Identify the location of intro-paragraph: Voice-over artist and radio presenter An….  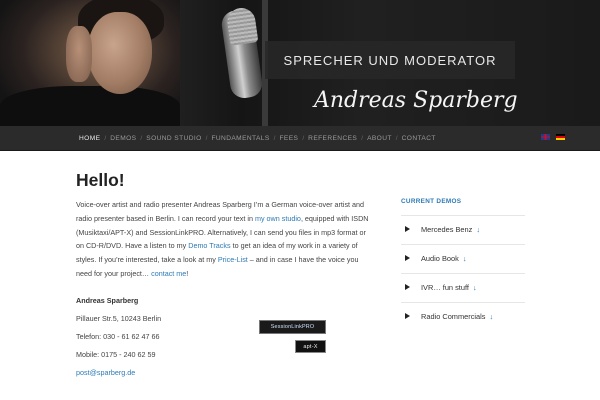
(224, 239).